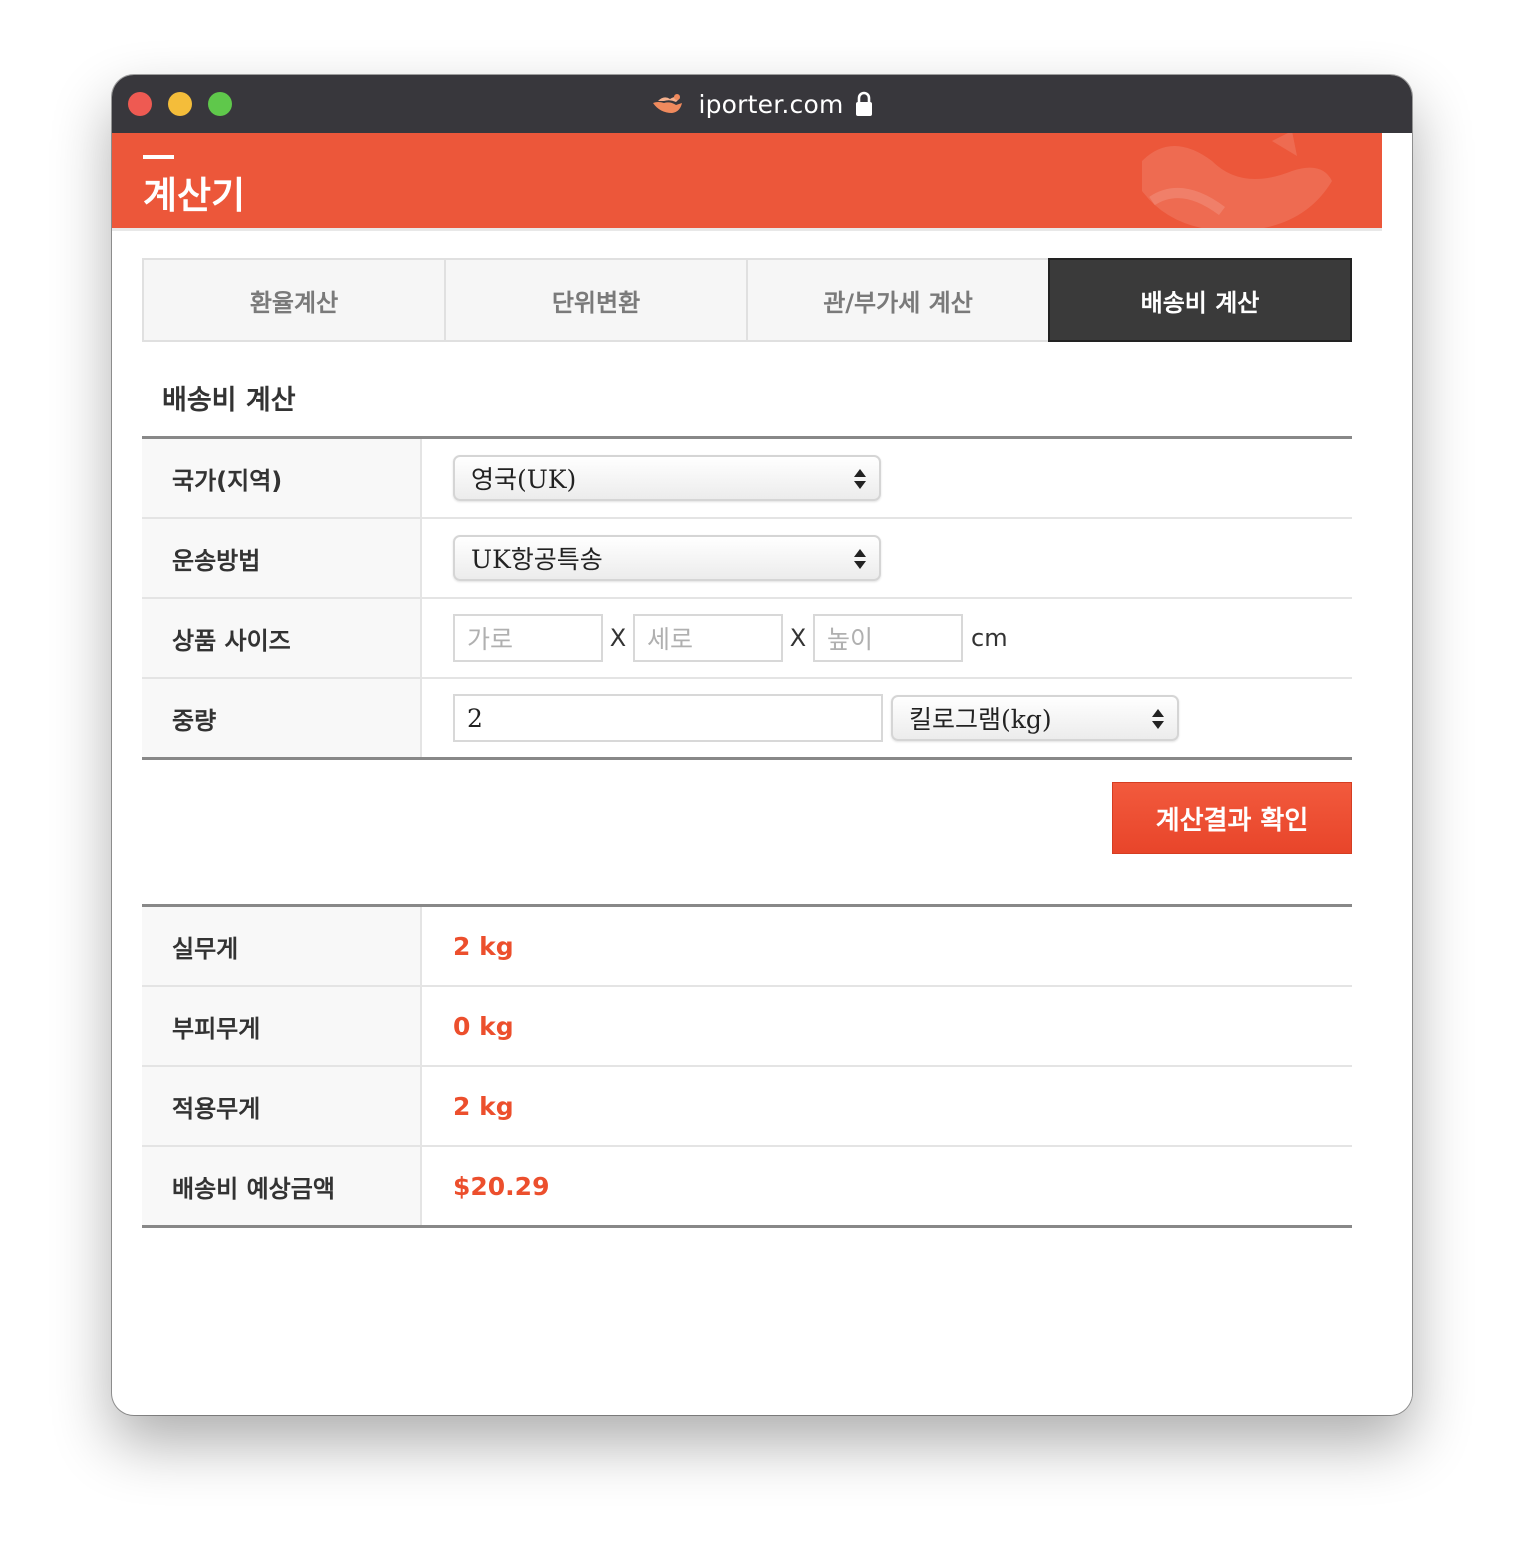  I want to click on width-input: 가로, so click(528, 638).